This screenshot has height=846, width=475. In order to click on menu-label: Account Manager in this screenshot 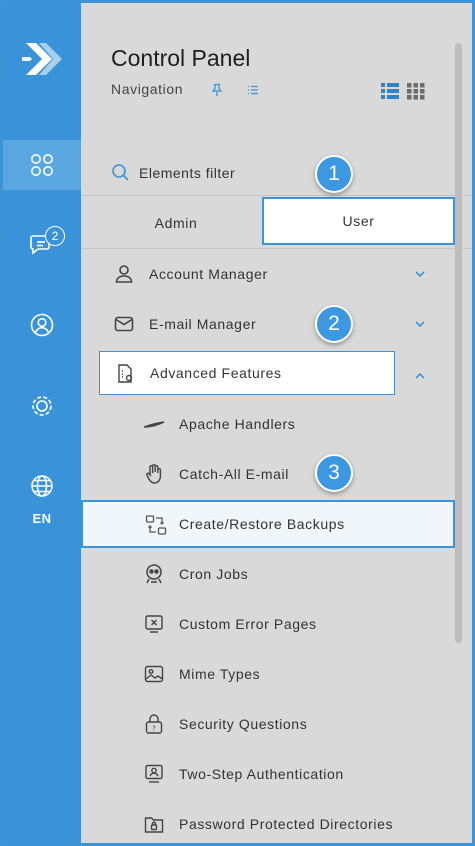, I will do `click(208, 274)`.